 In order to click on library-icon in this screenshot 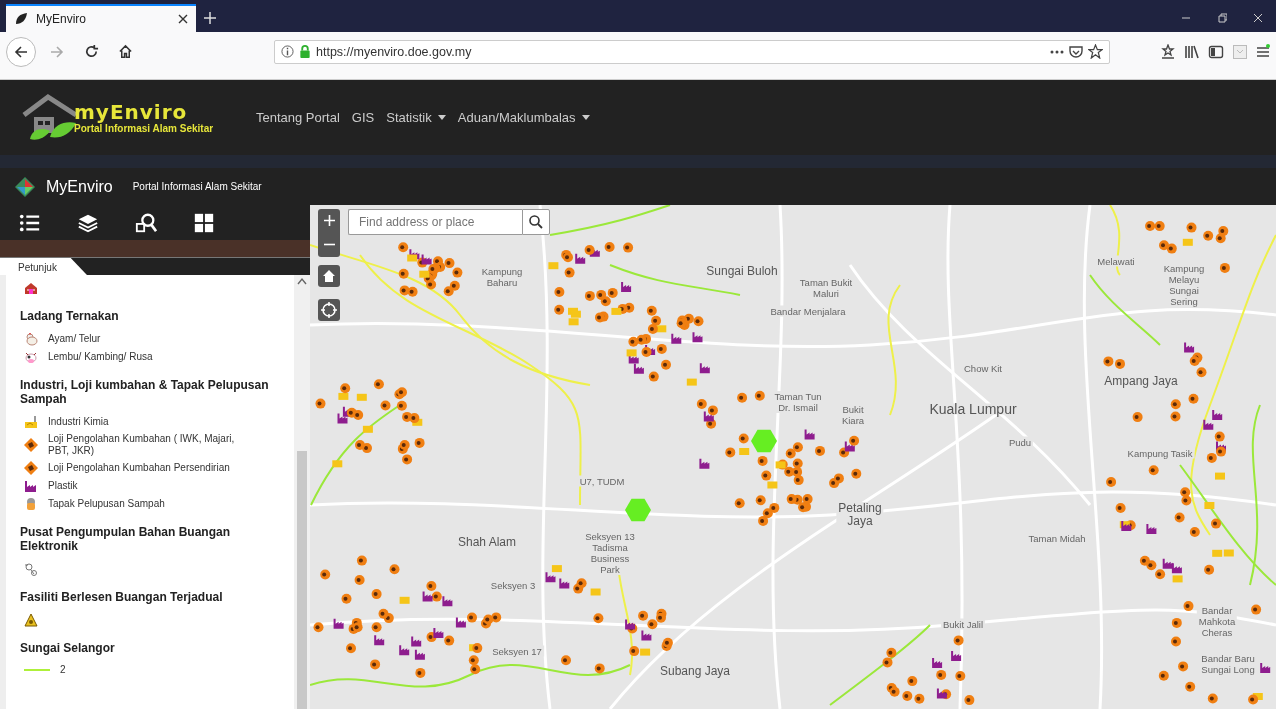, I will do `click(1192, 51)`.